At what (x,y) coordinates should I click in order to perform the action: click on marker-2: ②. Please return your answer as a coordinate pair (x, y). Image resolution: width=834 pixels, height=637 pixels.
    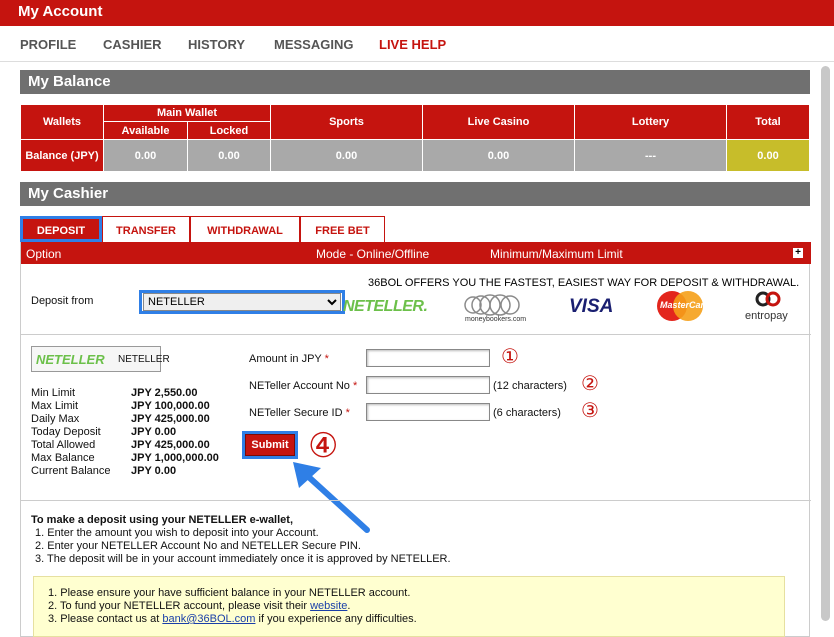
    Looking at the image, I should click on (590, 384).